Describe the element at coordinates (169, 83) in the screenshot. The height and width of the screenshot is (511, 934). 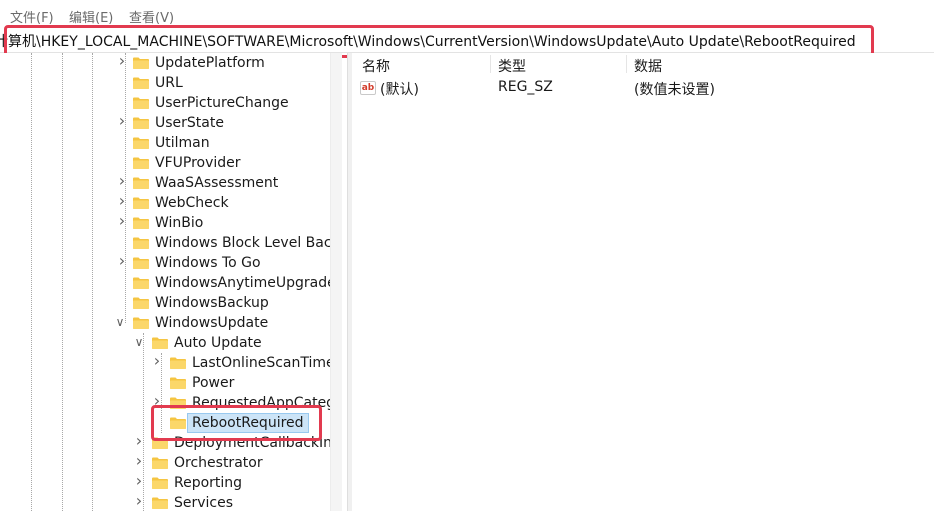
I see `tree-item-label: URL` at that location.